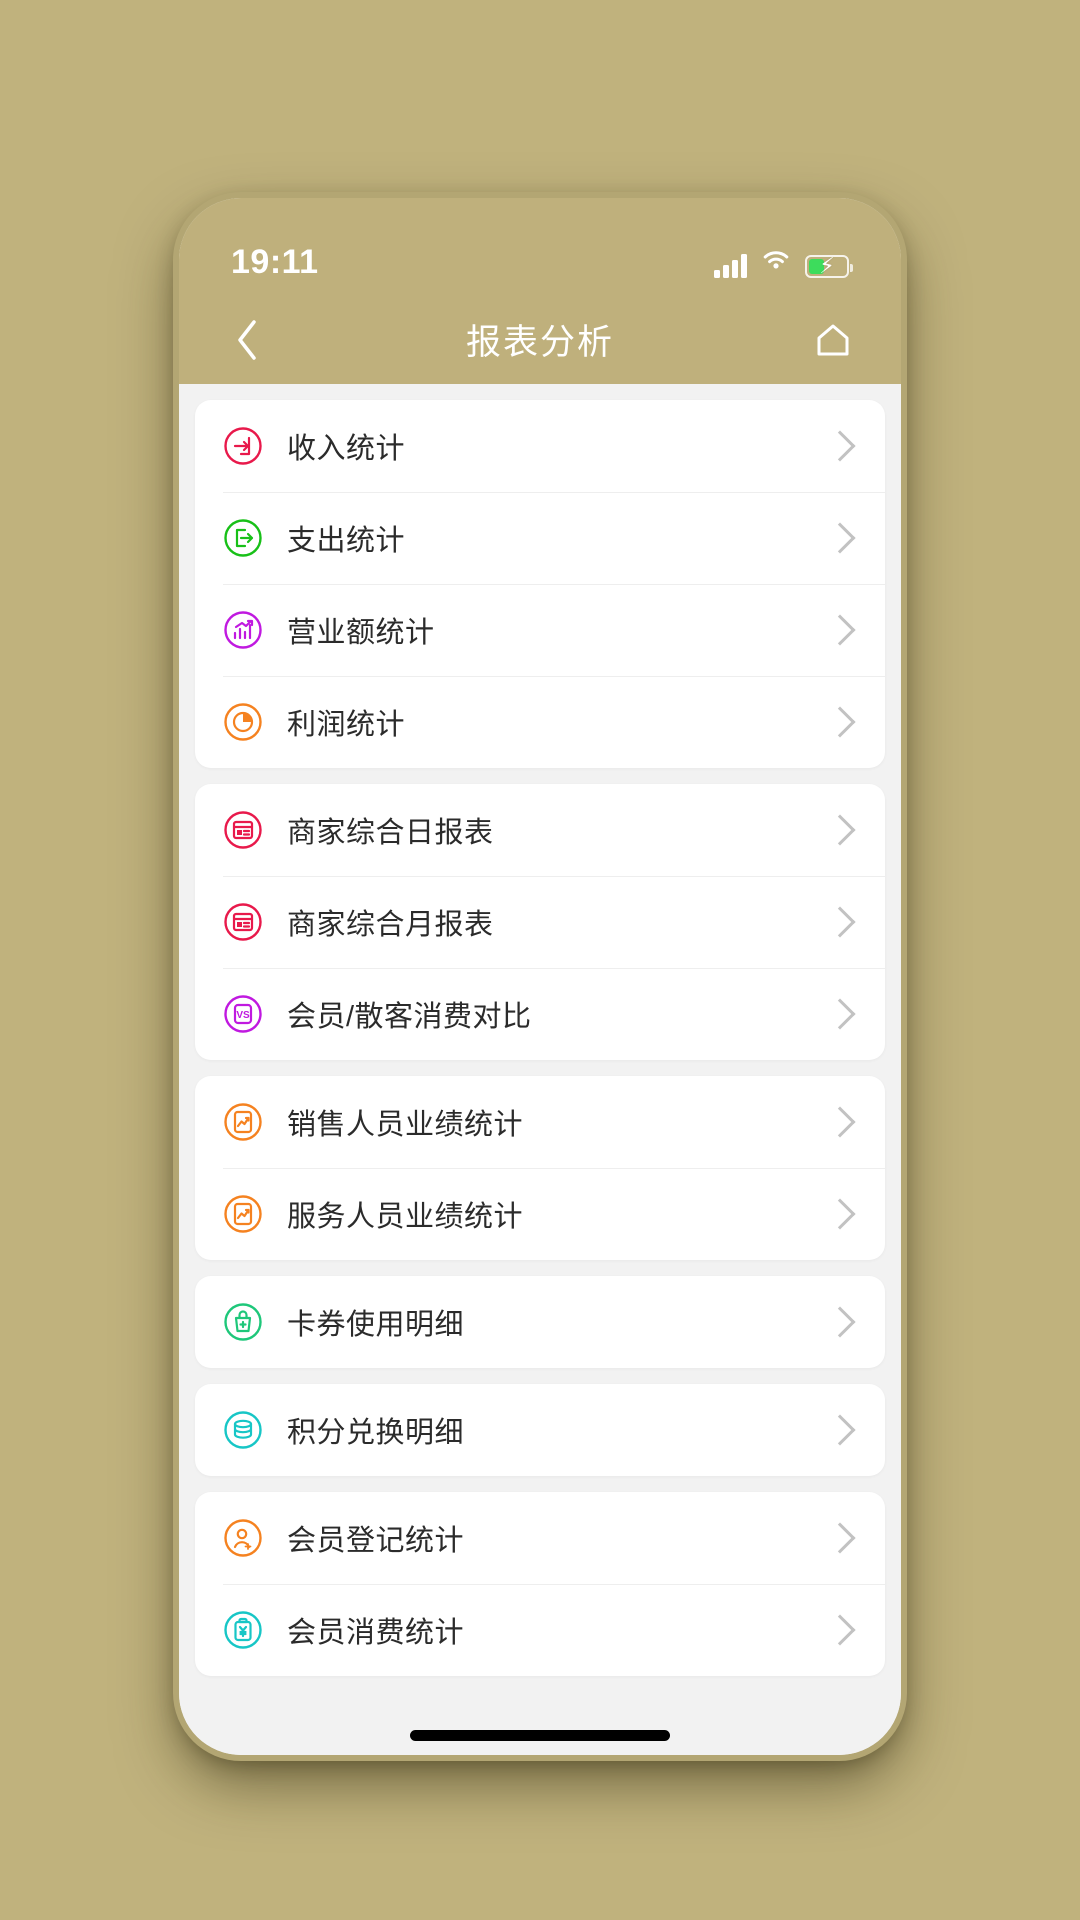  What do you see at coordinates (376, 1324) in the screenshot?
I see `report-list-item-label: 卡券使用明细` at bounding box center [376, 1324].